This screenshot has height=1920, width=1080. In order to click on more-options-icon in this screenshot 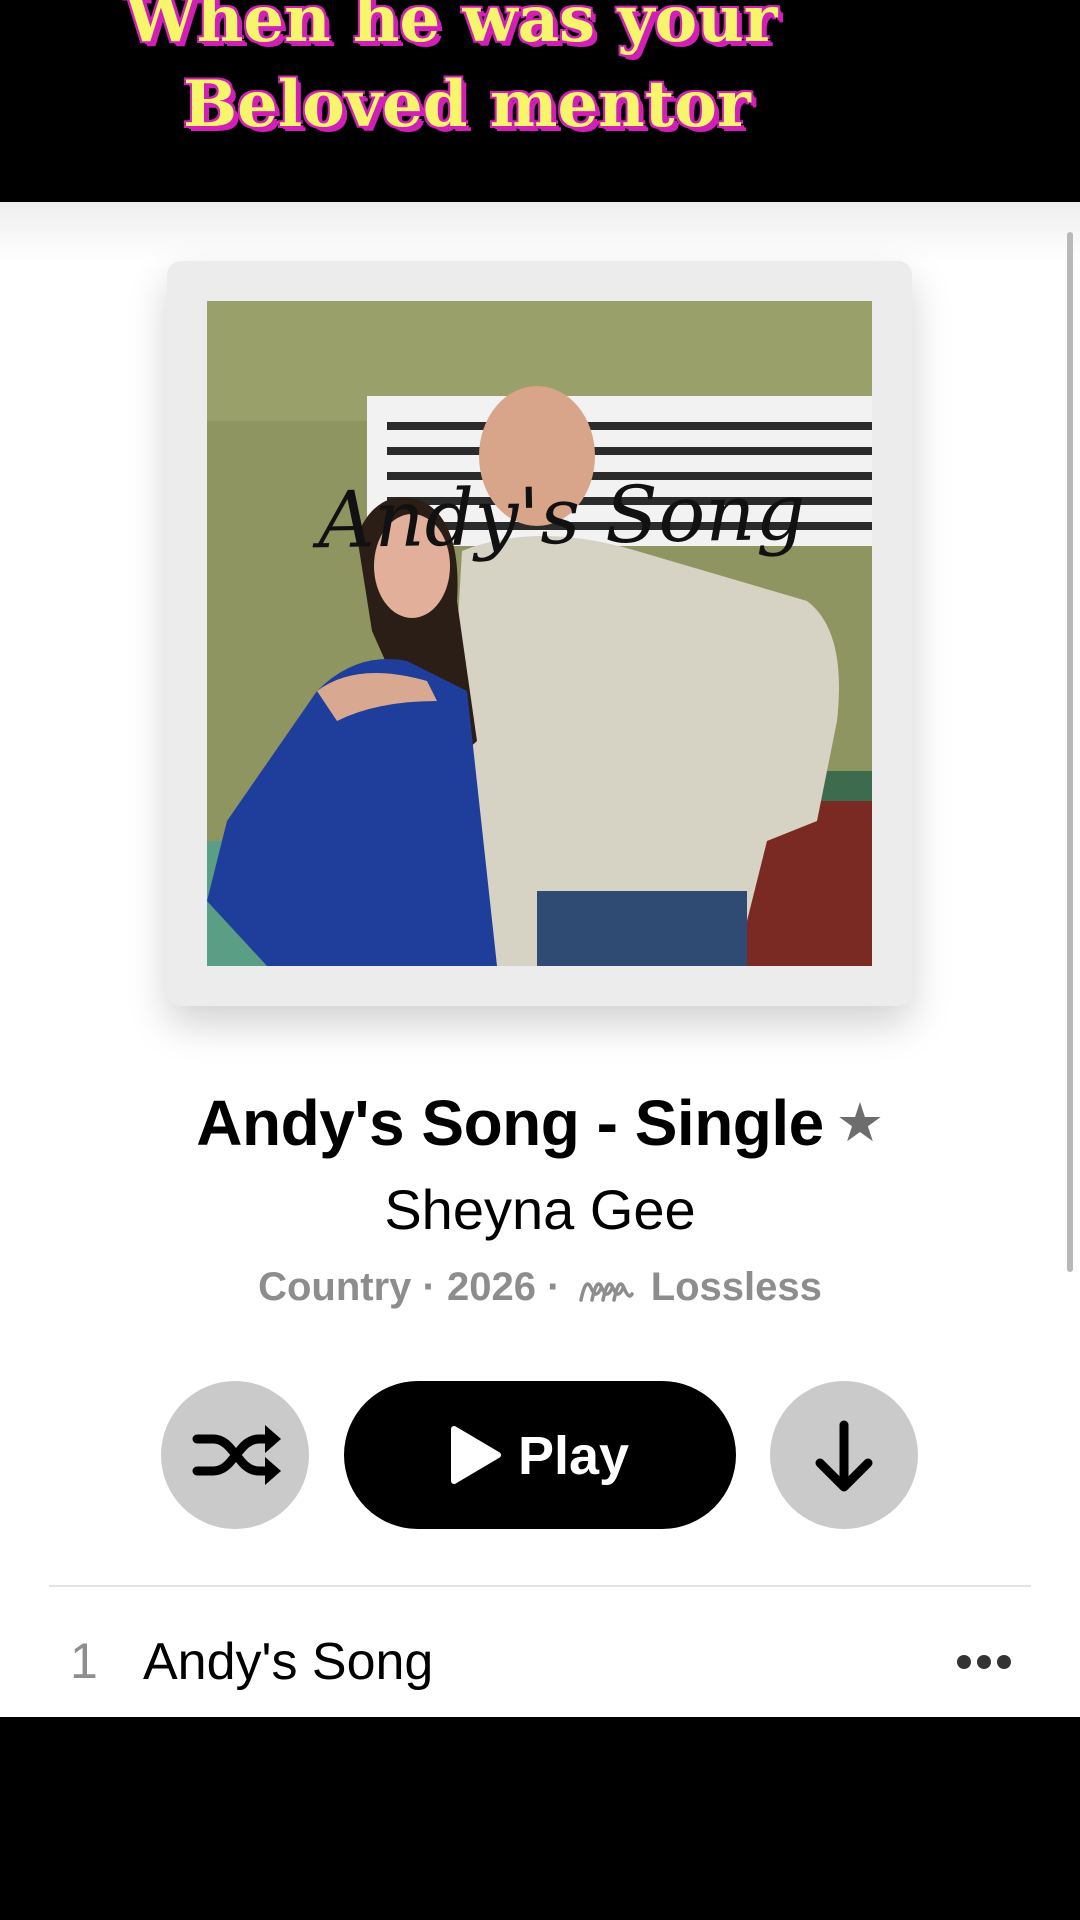, I will do `click(984, 1662)`.